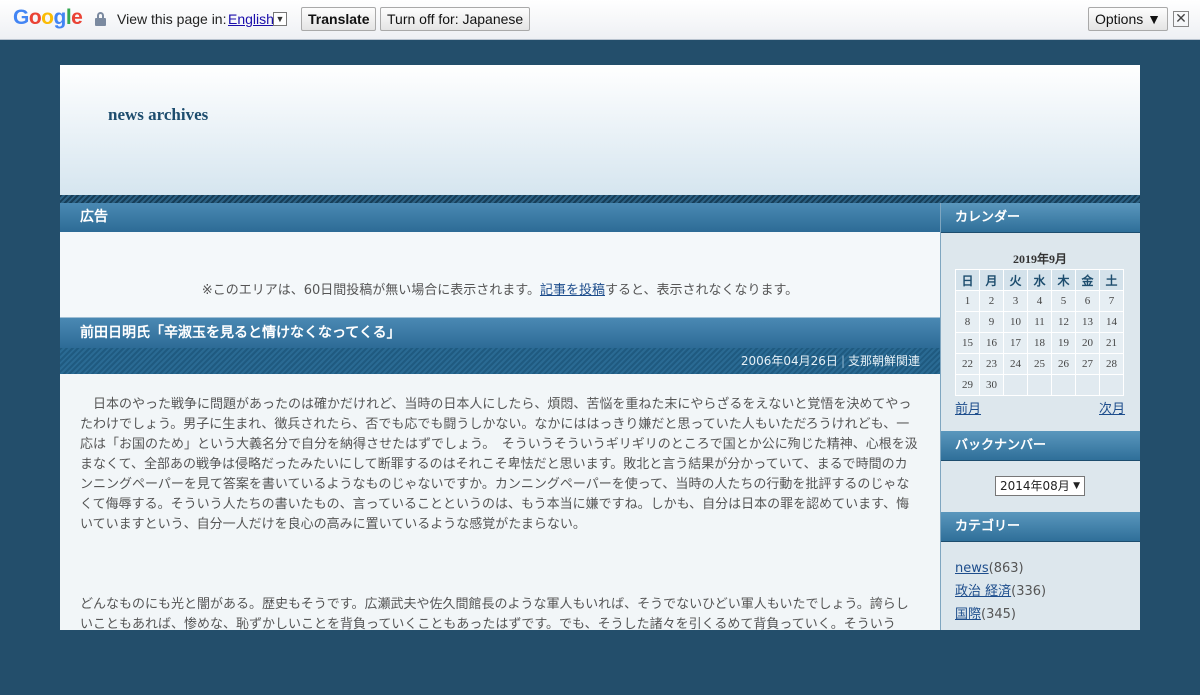 The height and width of the screenshot is (695, 1200). I want to click on calendar-day: 12, so click(1063, 322).